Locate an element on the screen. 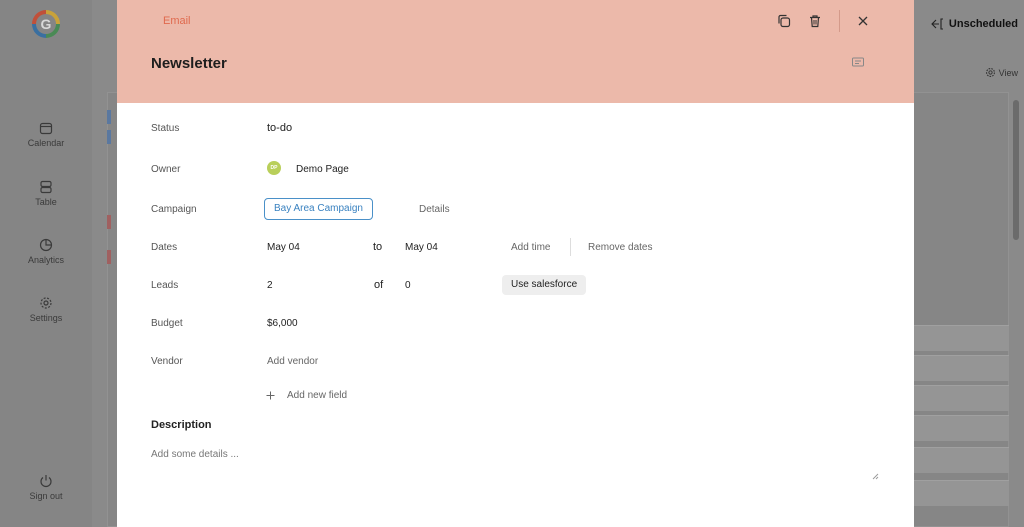  app-logo: G is located at coordinates (46, 24).